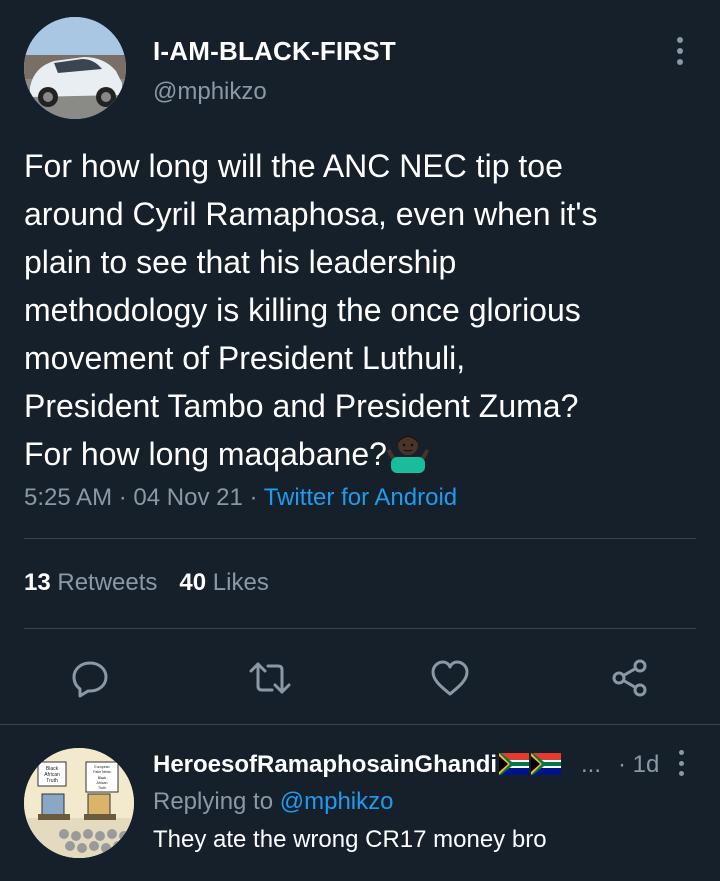 The image size is (720, 881). Describe the element at coordinates (193, 582) in the screenshot. I see `likes-count: 40` at that location.